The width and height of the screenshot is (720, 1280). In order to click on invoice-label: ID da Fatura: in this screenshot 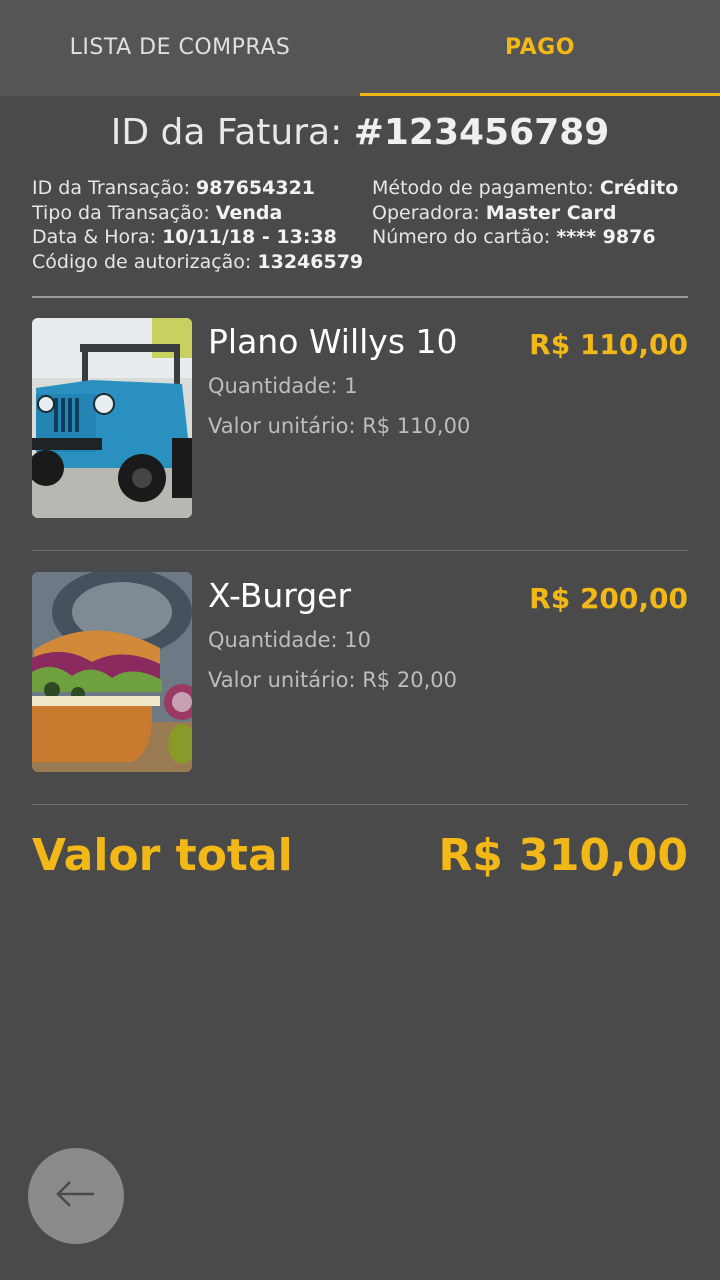, I will do `click(226, 132)`.